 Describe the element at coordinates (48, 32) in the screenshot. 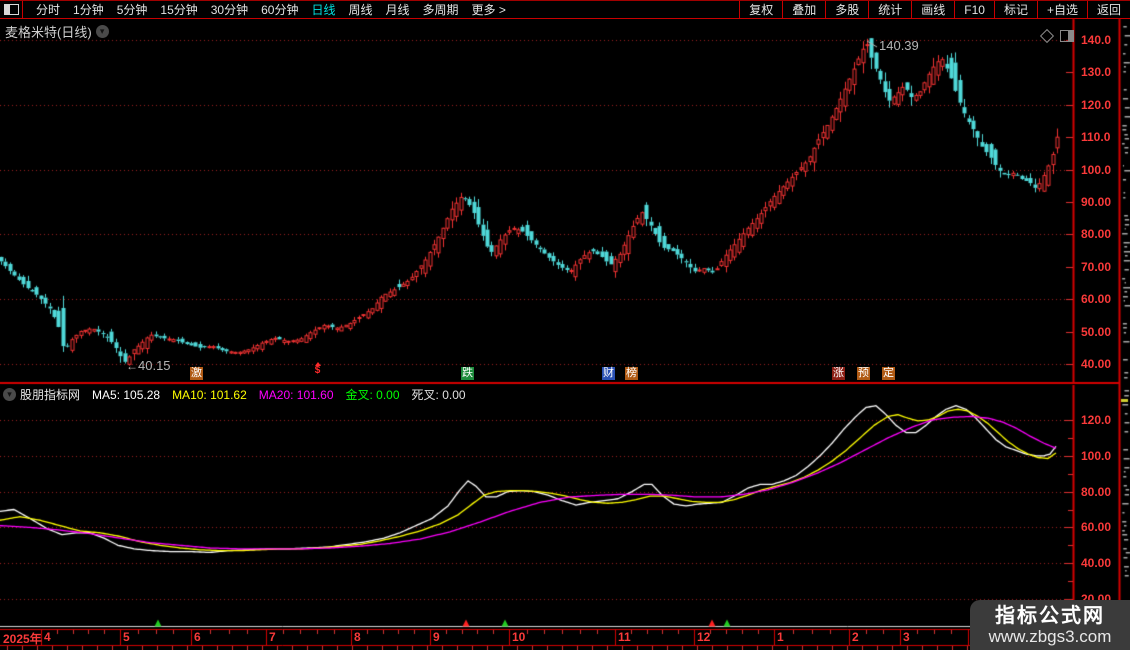

I see `stock-title-label: 麦格米特(日线)` at that location.